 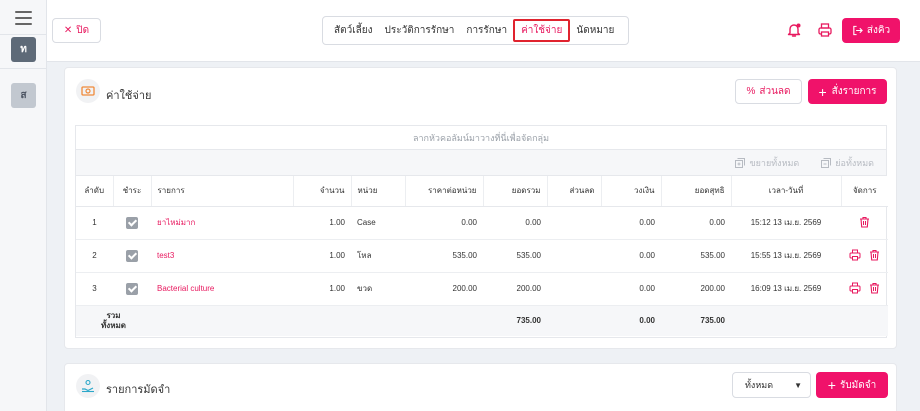 I want to click on send-queue-label: ส่งคิว, so click(x=878, y=30).